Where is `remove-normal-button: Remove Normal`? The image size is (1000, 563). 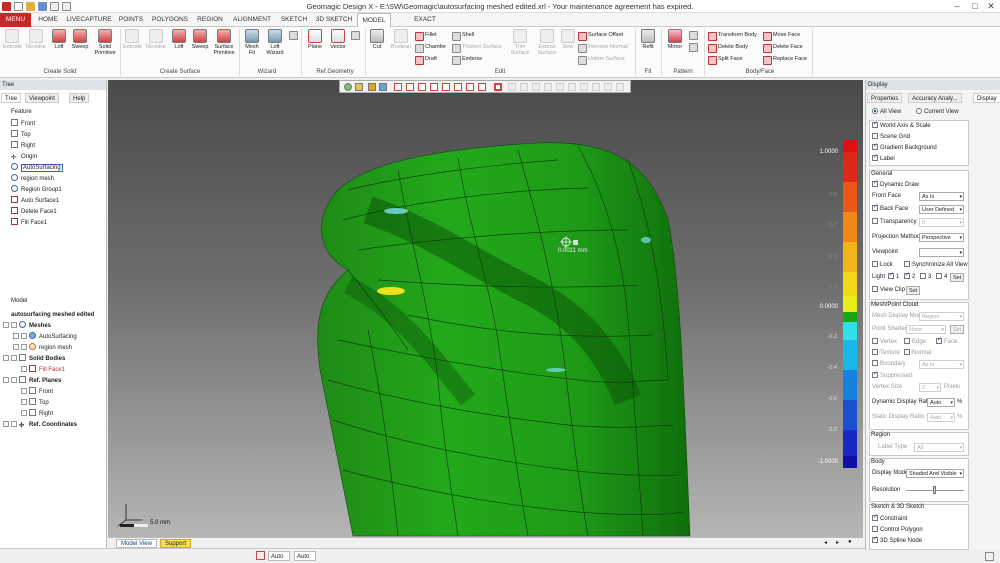
remove-normal-button: Remove Normal is located at coordinates (603, 48).